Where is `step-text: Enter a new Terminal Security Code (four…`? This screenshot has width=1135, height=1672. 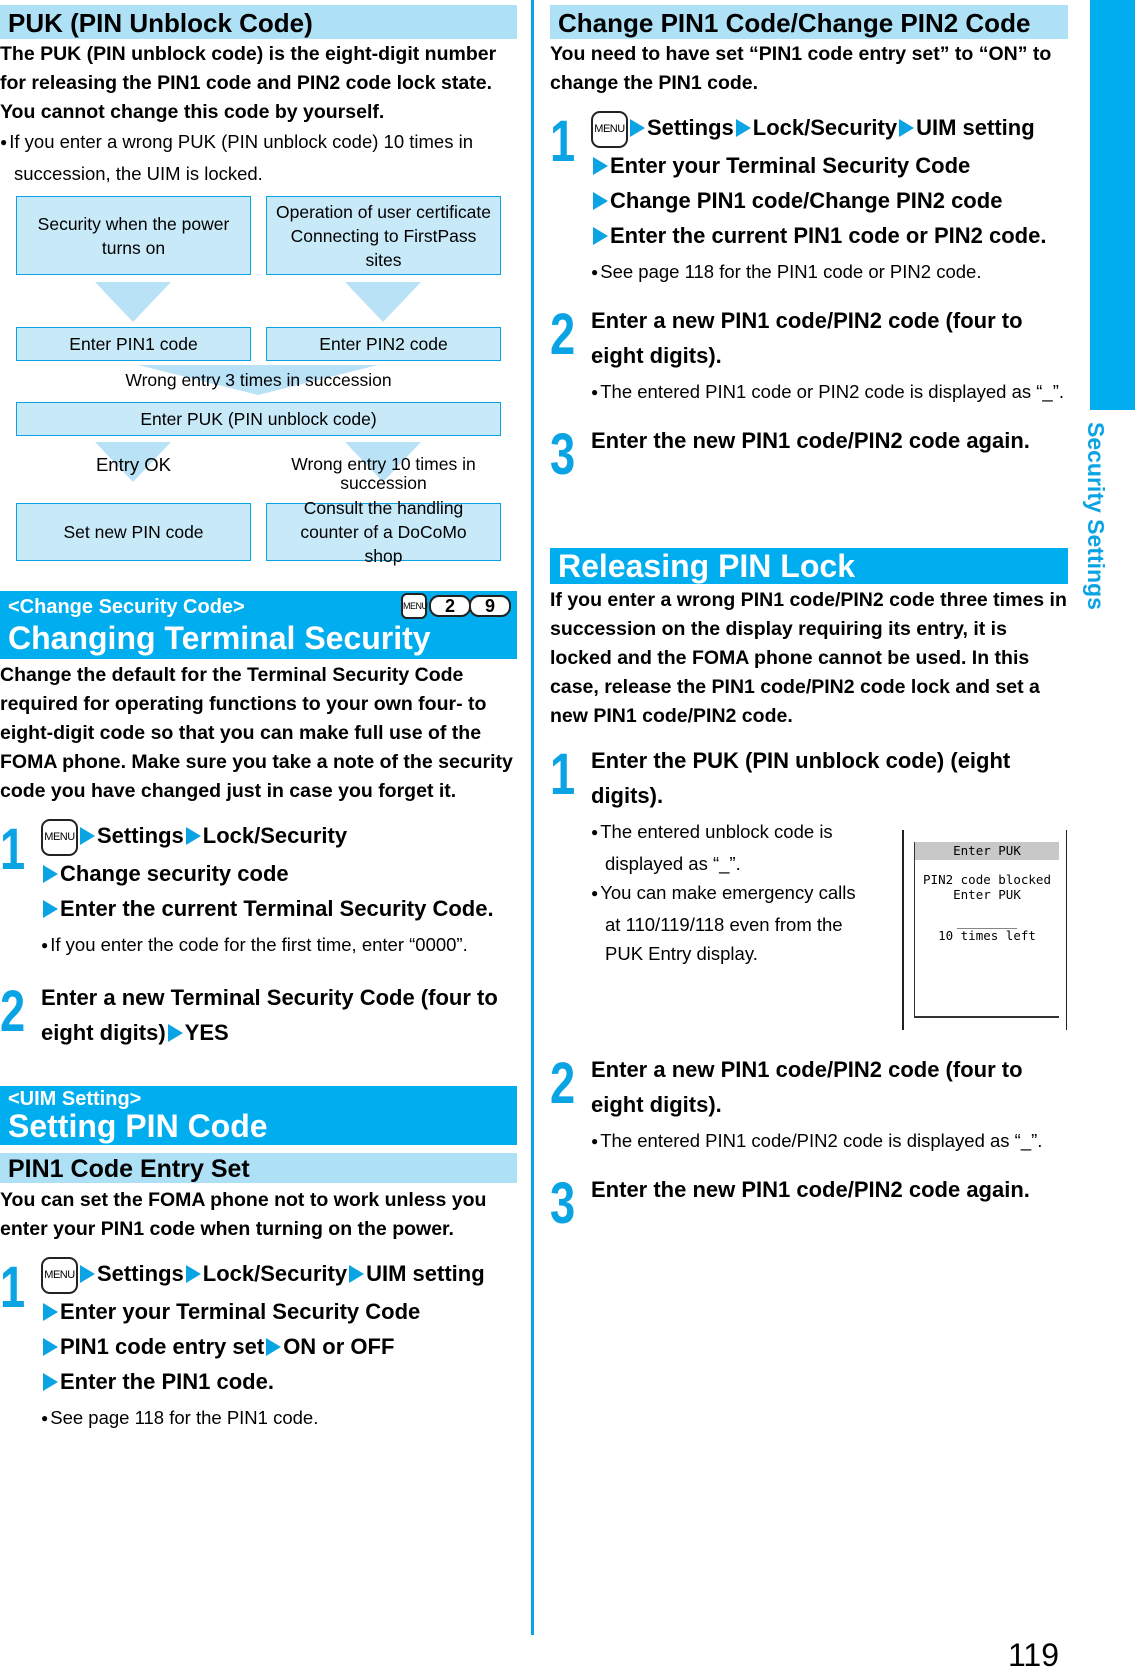 step-text: Enter a new Terminal Security Code (four… is located at coordinates (269, 1014).